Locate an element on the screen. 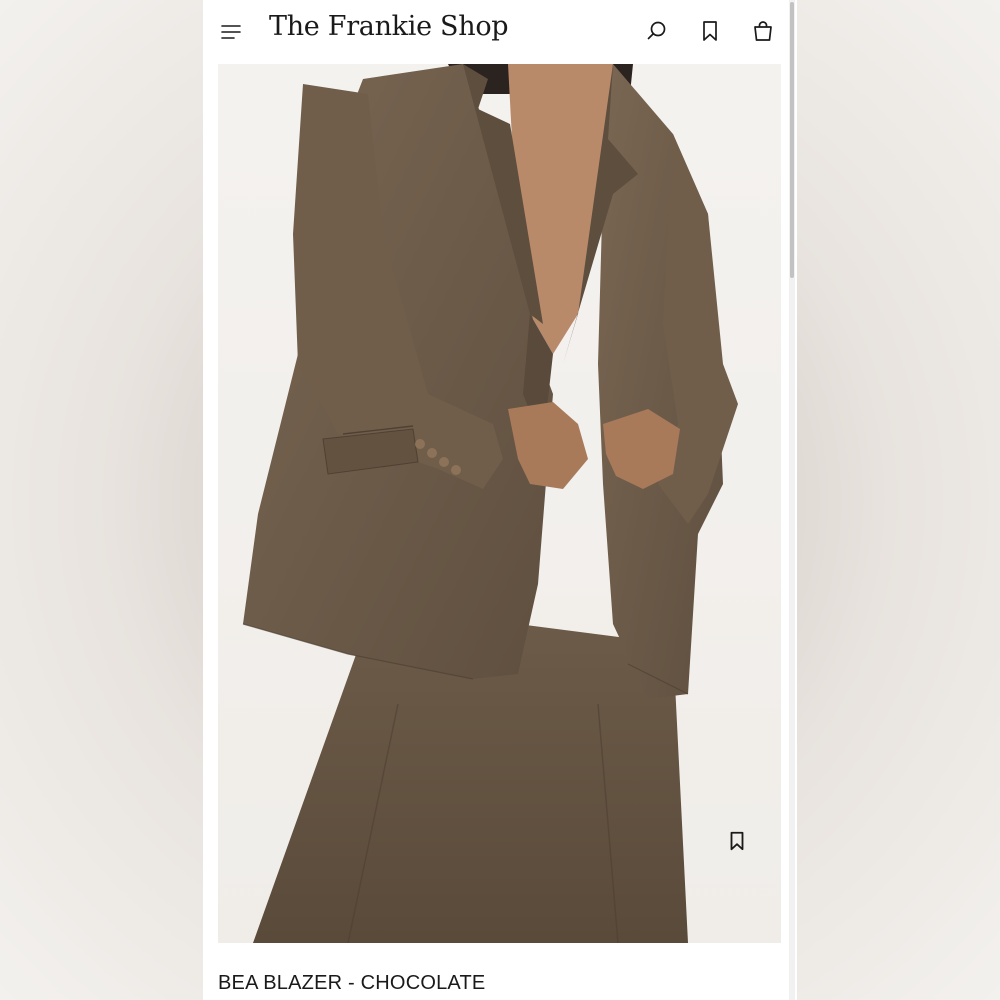  site-header: The Frankie Shop is located at coordinates (500, 32).